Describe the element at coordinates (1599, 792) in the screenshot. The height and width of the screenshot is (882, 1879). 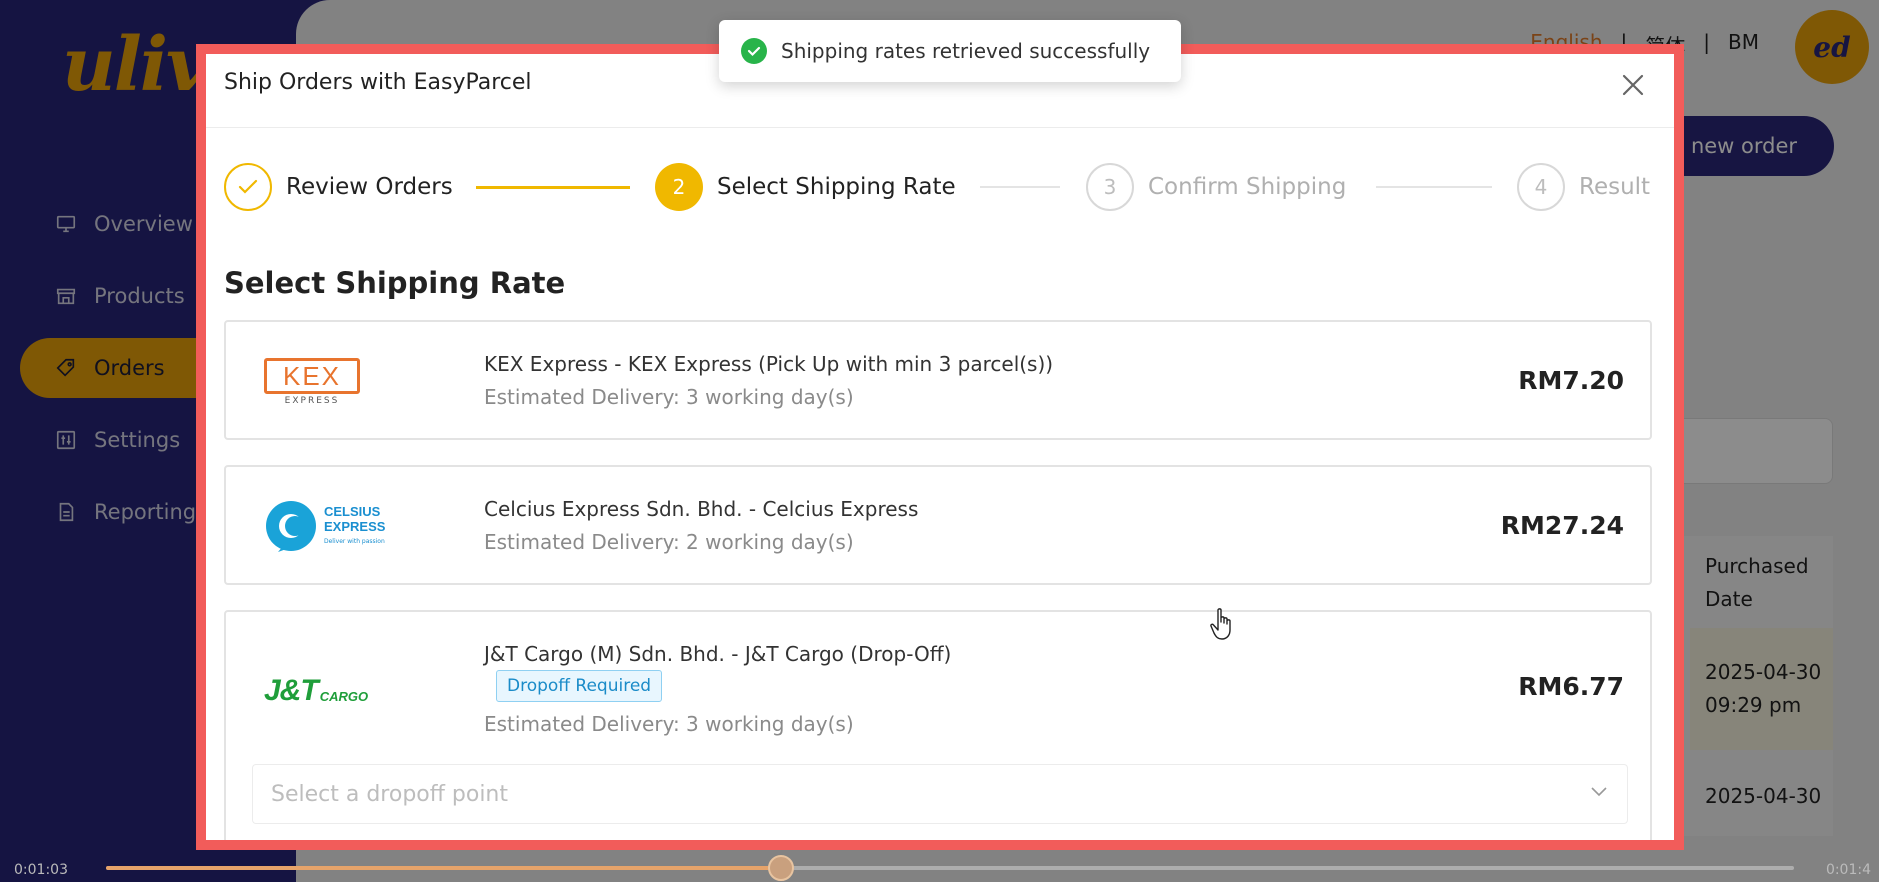
I see `chevron-down-icon` at that location.